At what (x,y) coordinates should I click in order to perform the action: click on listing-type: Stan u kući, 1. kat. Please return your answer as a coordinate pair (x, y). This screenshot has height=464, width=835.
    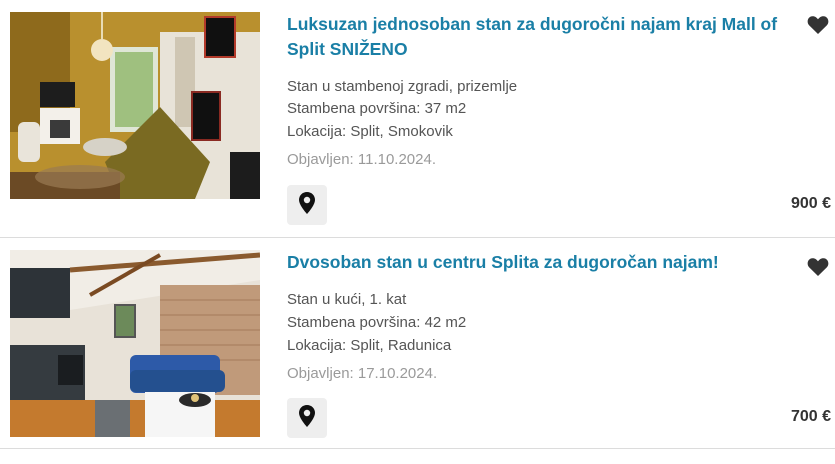
    Looking at the image, I should click on (347, 299).